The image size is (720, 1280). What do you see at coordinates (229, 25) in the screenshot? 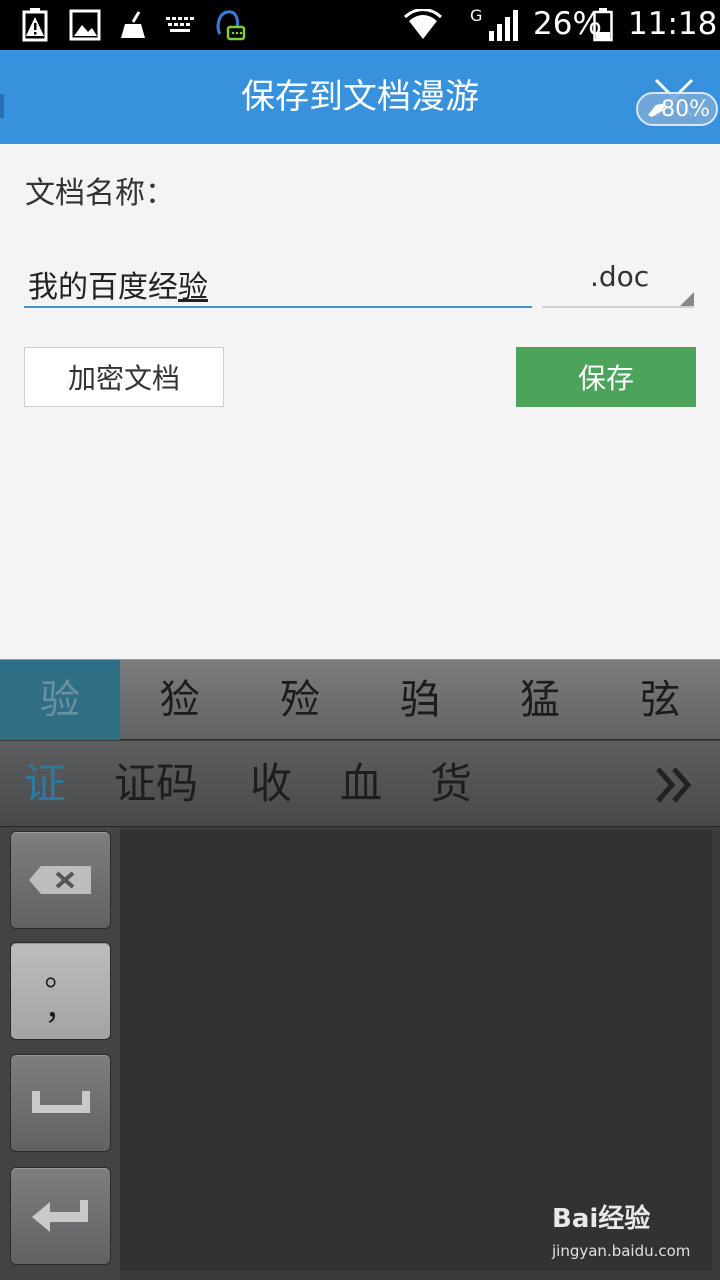
I see `qq-message-icon` at bounding box center [229, 25].